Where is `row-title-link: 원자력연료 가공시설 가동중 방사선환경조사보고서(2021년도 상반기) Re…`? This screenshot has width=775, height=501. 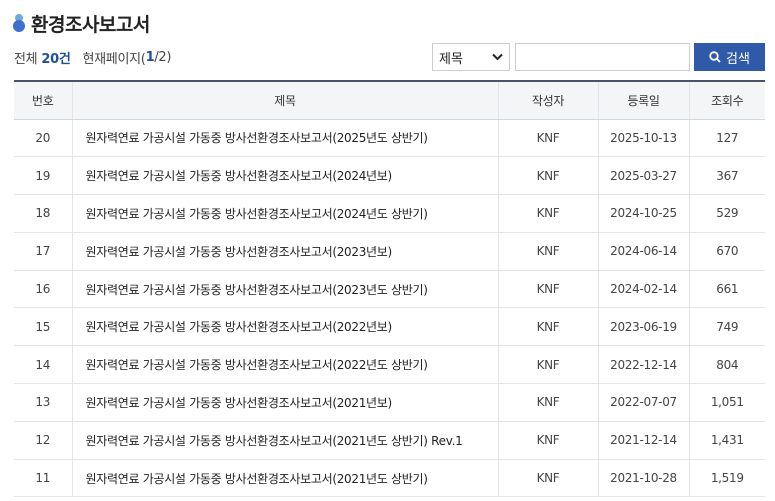
row-title-link: 원자력연료 가공시설 가동중 방사선환경조사보고서(2021년도 상반기) Re… is located at coordinates (284, 440).